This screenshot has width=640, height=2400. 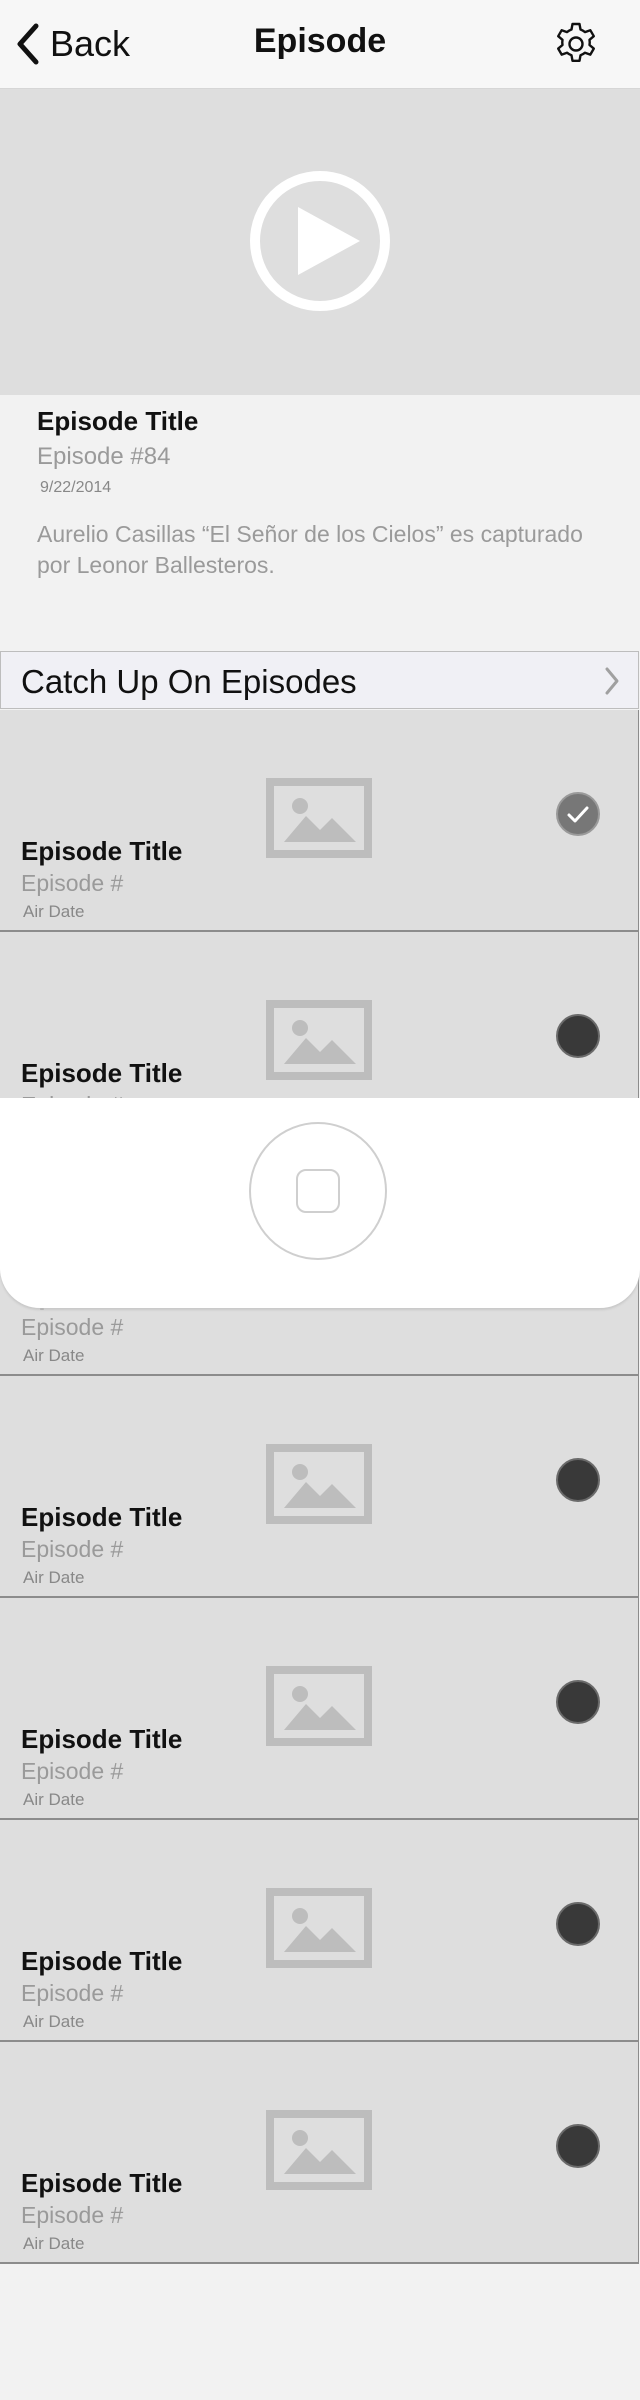 I want to click on watched-check-icon, so click(x=578, y=814).